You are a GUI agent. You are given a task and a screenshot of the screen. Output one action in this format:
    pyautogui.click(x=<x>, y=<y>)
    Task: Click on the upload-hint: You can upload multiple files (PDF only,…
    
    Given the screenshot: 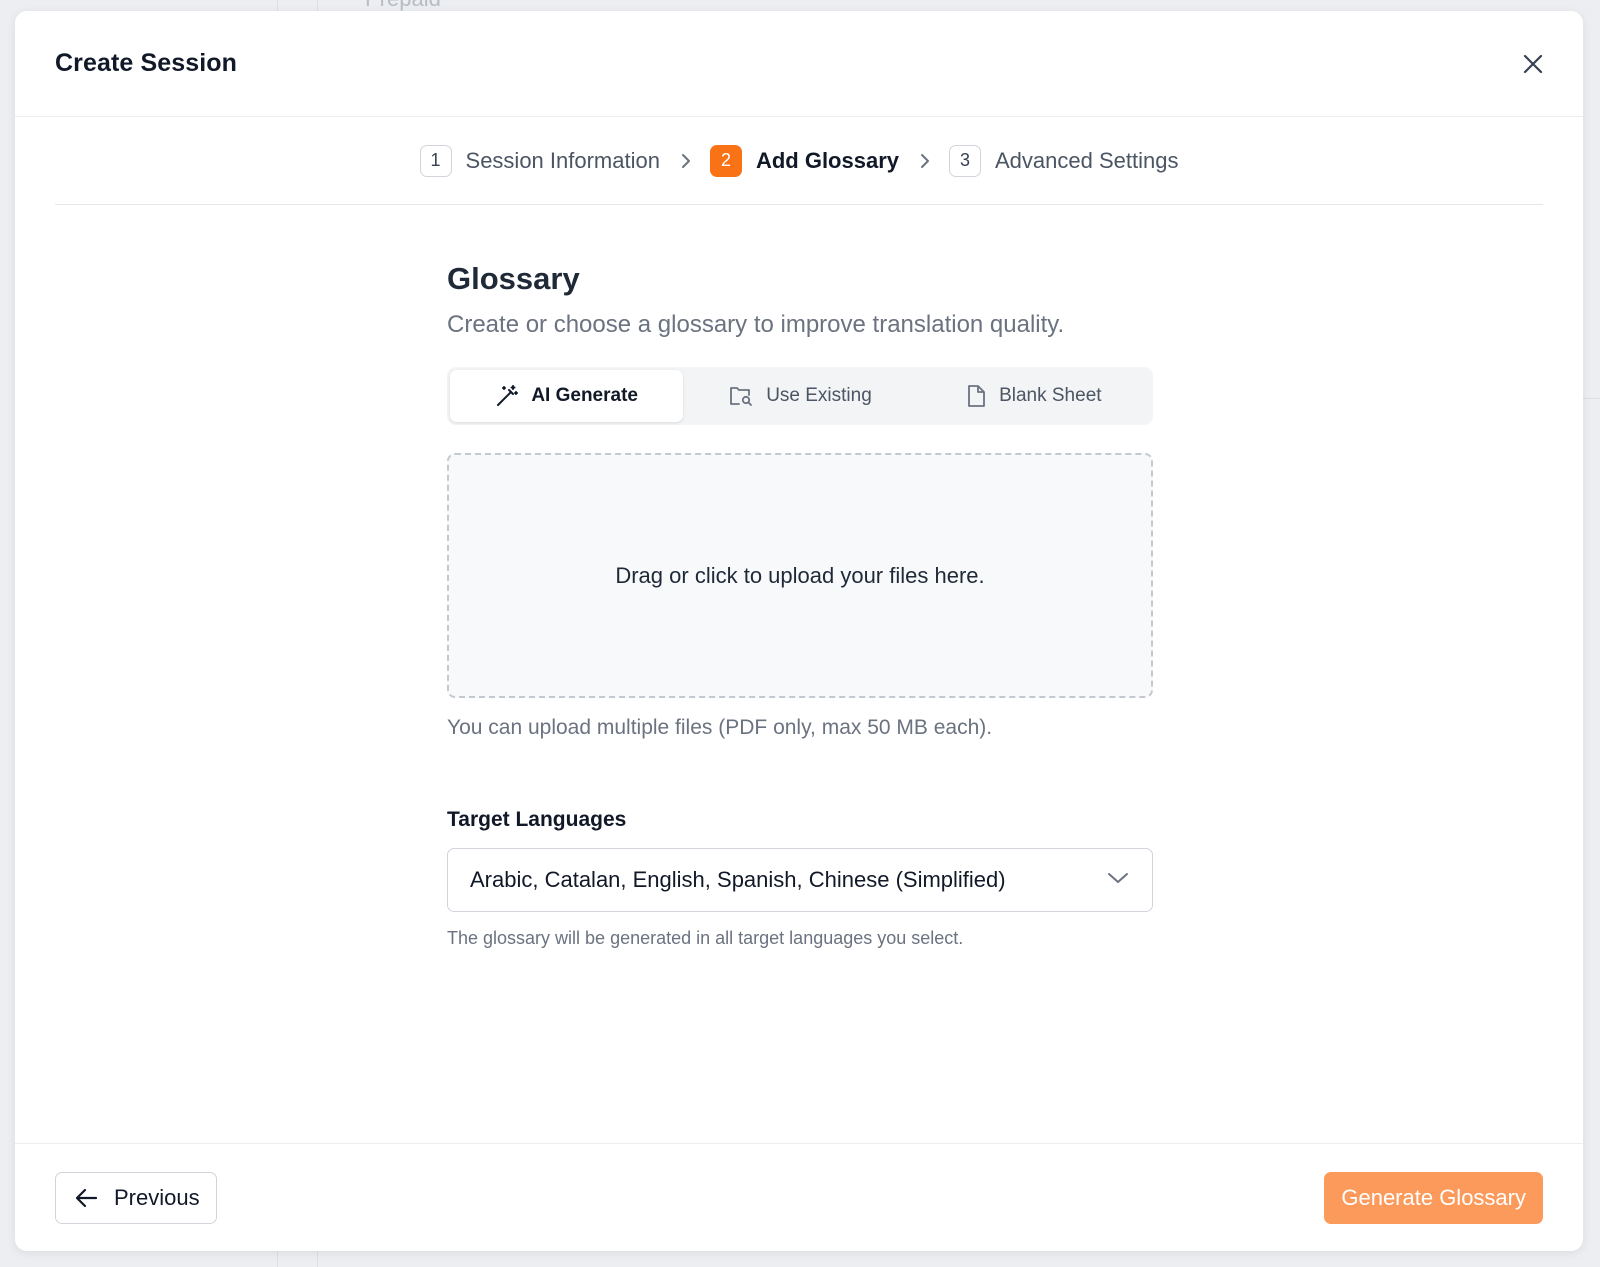 What is the action you would take?
    pyautogui.click(x=720, y=727)
    